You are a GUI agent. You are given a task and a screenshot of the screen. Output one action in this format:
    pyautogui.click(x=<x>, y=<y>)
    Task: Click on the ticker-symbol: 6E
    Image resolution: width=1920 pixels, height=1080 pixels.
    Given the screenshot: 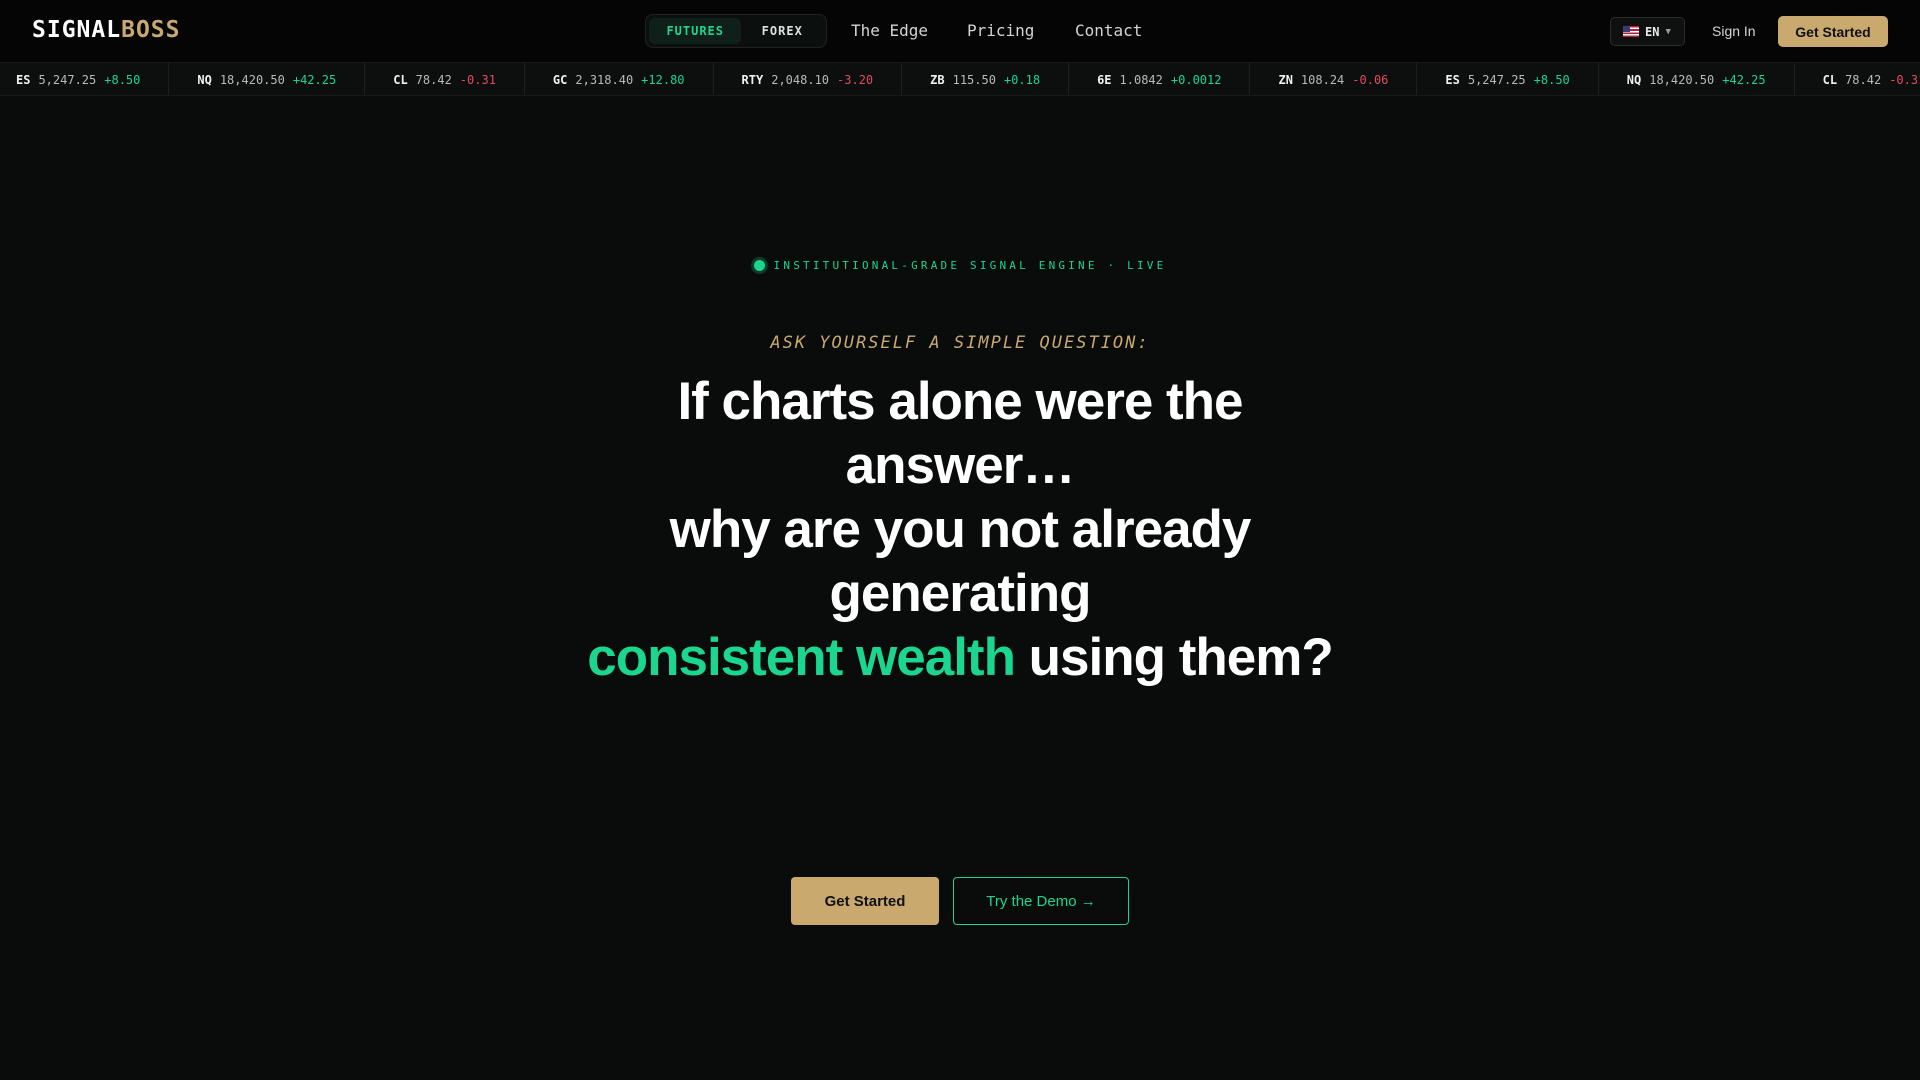 What is the action you would take?
    pyautogui.click(x=1104, y=80)
    